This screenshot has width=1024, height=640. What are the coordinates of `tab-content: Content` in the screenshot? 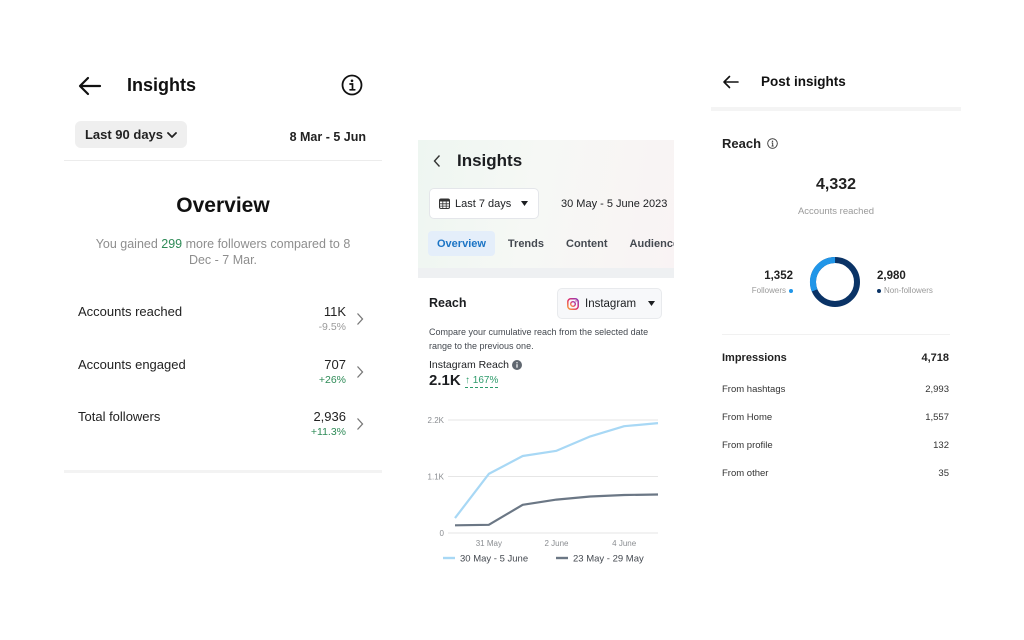 It's located at (587, 243).